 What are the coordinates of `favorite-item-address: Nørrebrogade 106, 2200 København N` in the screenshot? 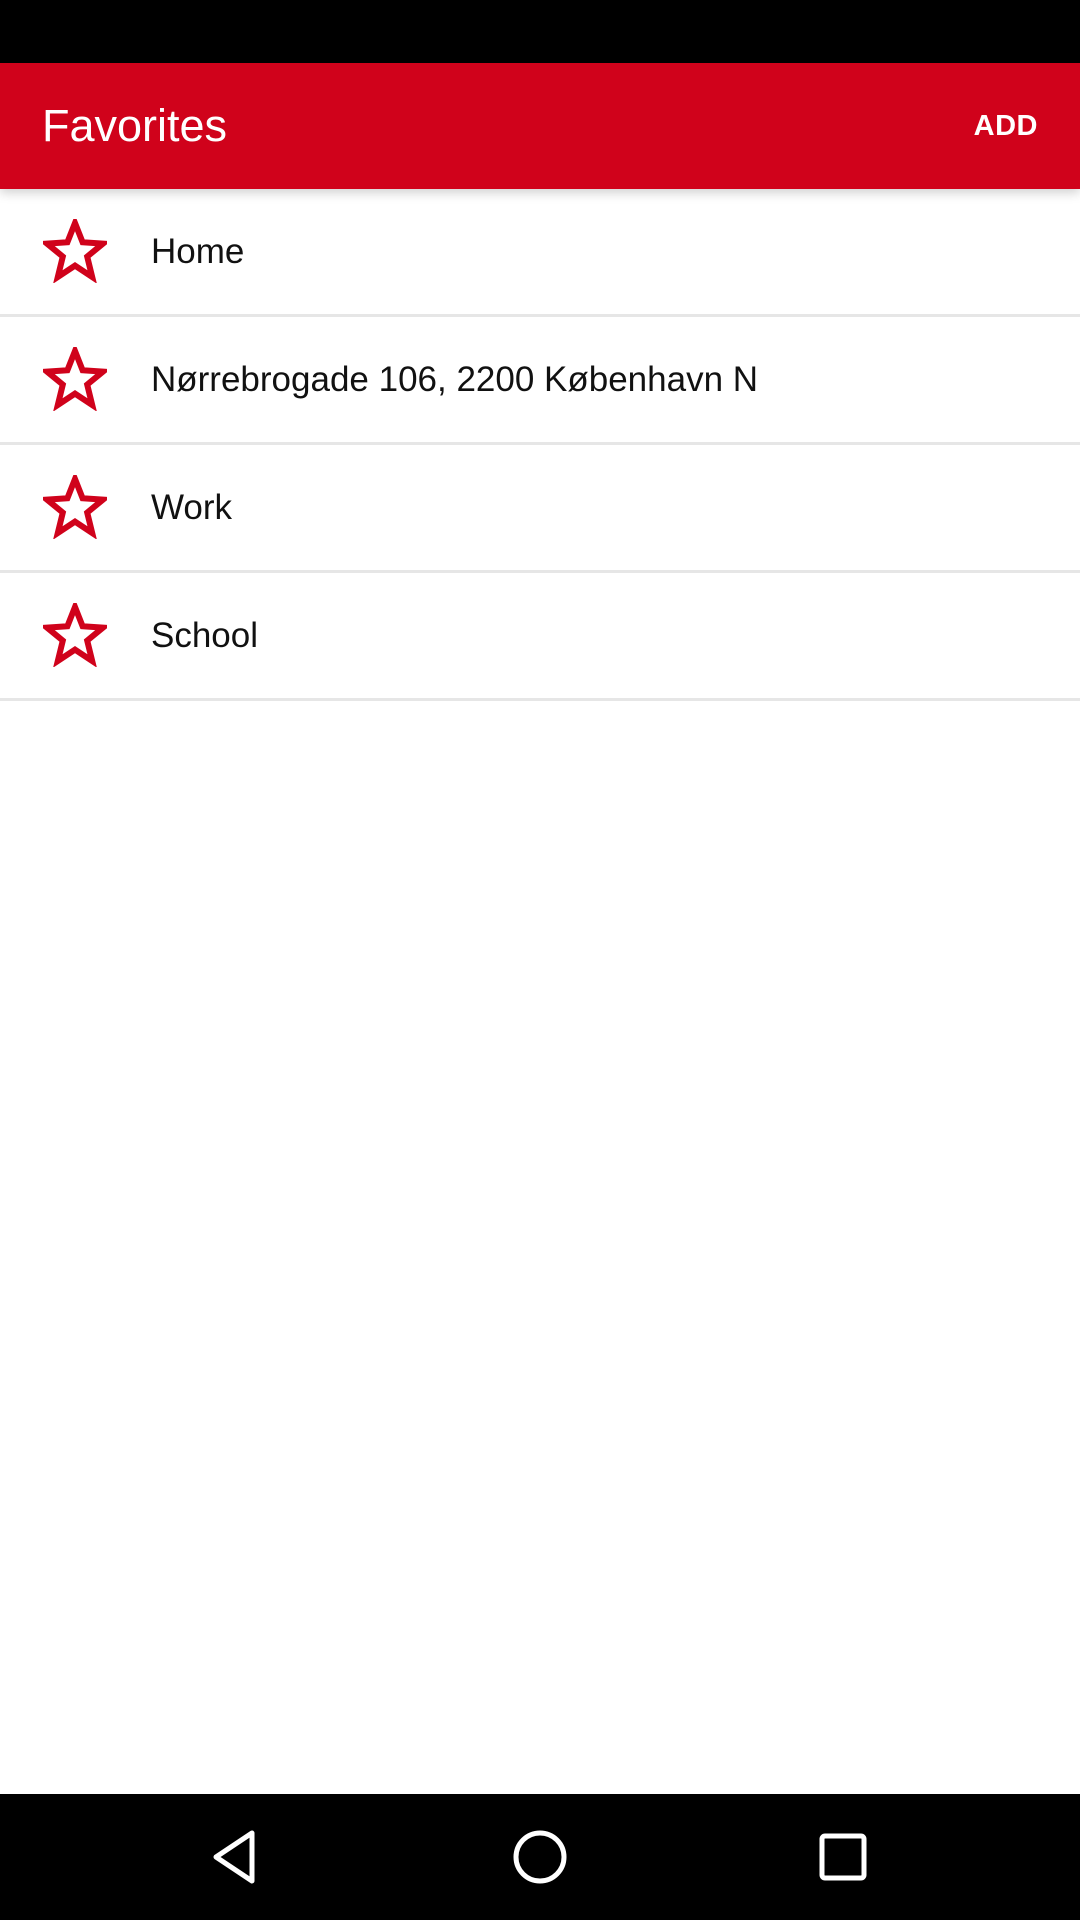 It's located at (540, 381).